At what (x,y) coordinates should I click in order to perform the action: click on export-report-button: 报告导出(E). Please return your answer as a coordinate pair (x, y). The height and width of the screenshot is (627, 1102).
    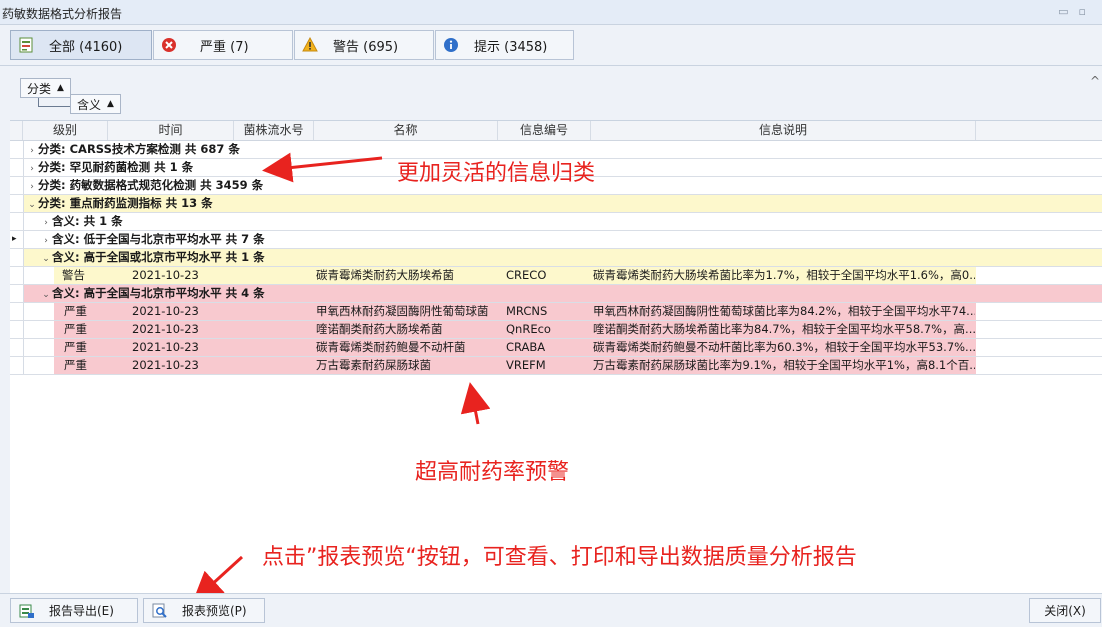
    Looking at the image, I should click on (74, 610).